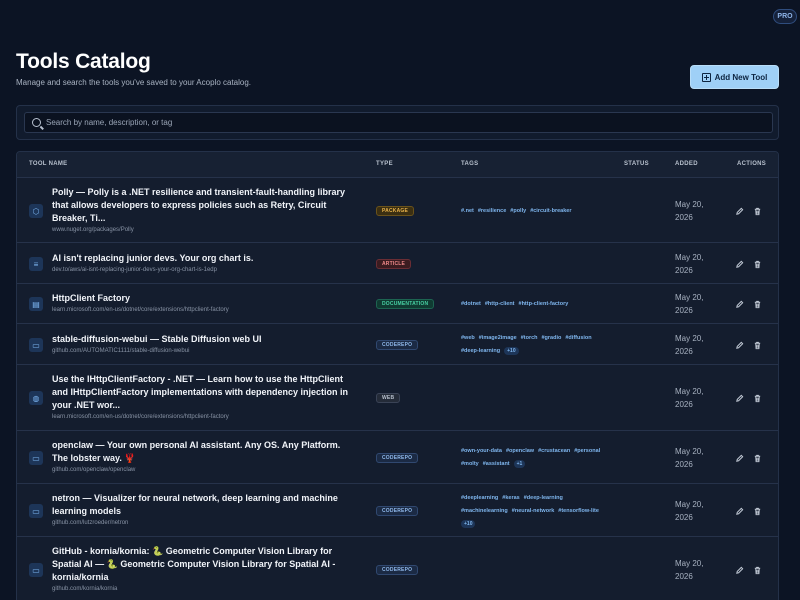 This screenshot has width=800, height=600. Describe the element at coordinates (529, 338) in the screenshot. I see `tag: #torch` at that location.